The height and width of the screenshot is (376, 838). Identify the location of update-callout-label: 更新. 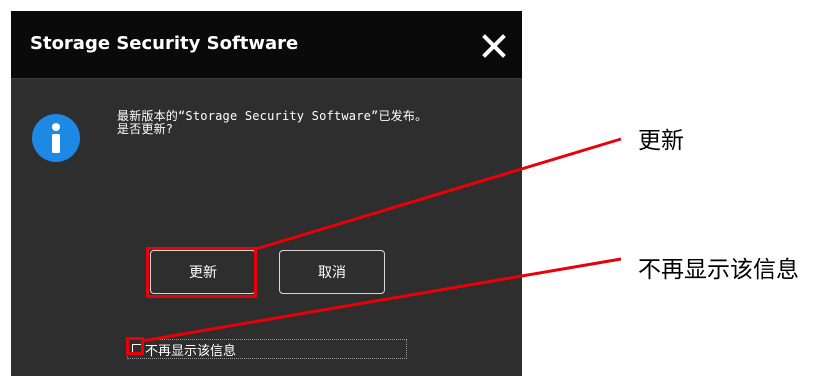
(661, 141).